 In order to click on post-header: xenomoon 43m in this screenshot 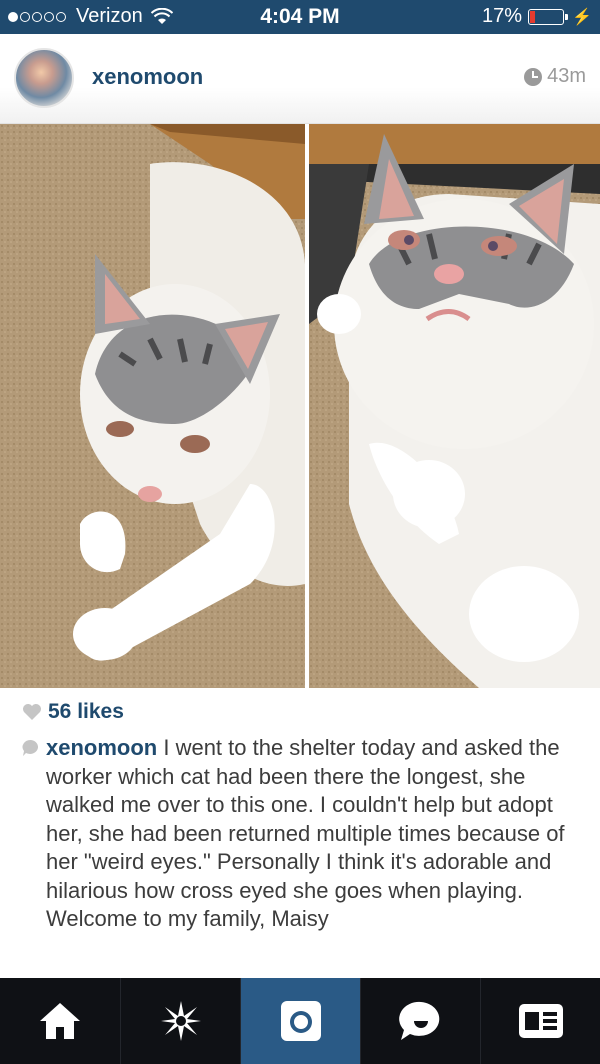, I will do `click(300, 79)`.